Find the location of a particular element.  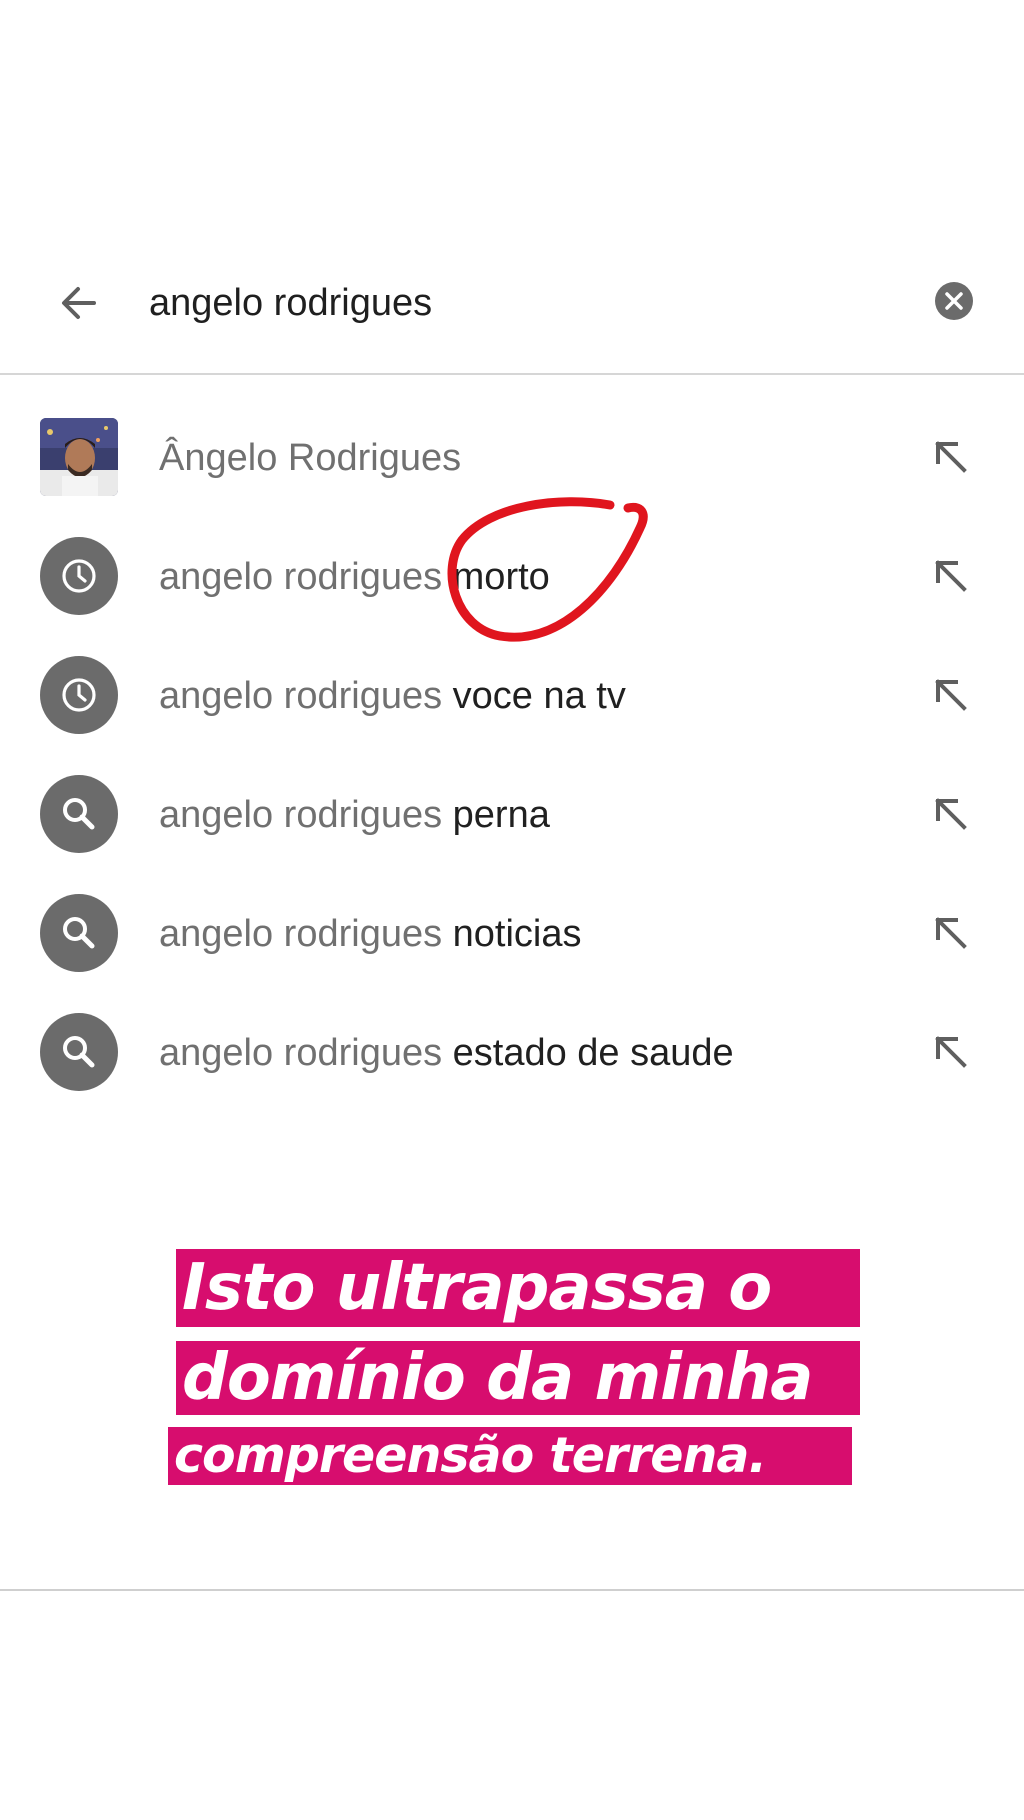

caption-line: compreensão terrena. is located at coordinates (510, 1456).